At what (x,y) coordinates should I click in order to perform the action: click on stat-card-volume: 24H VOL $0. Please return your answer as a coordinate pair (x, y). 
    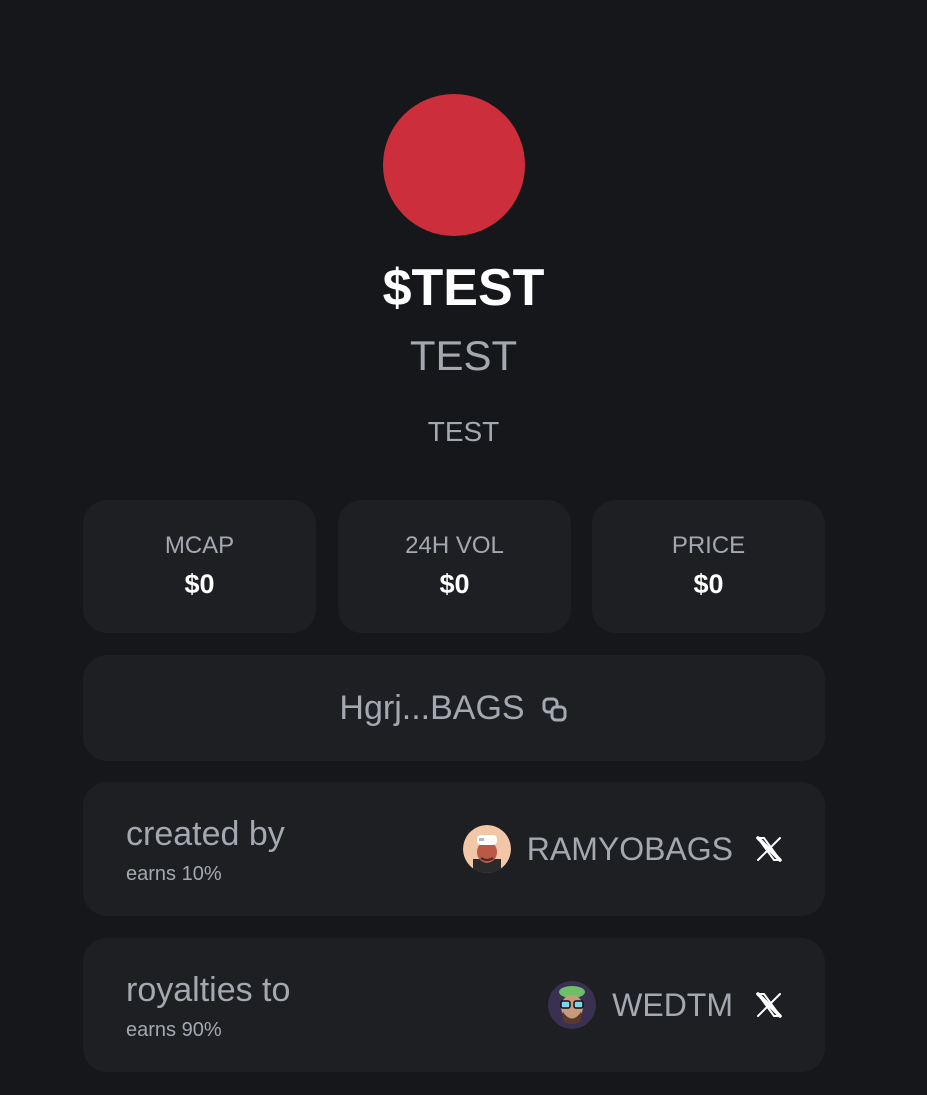
    Looking at the image, I should click on (454, 566).